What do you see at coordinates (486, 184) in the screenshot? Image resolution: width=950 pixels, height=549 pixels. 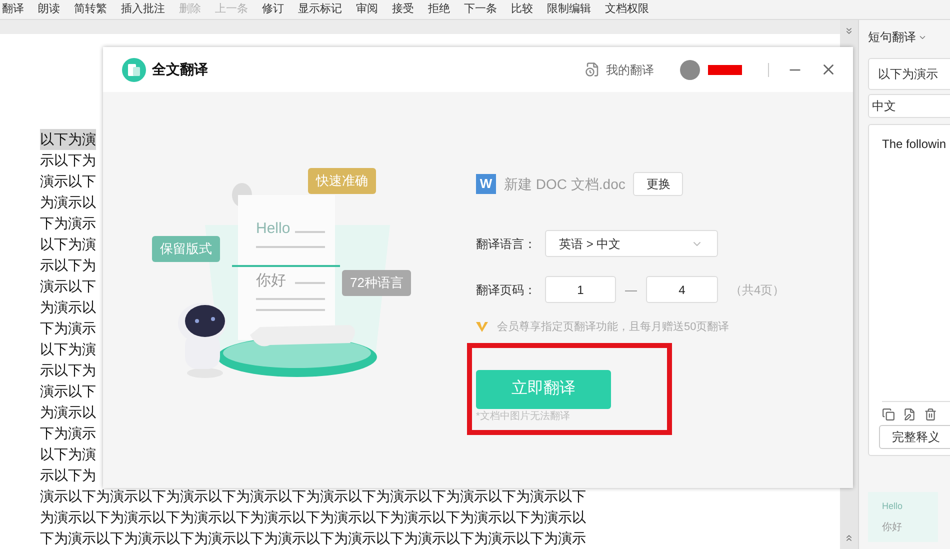 I see `word-file-icon: W` at bounding box center [486, 184].